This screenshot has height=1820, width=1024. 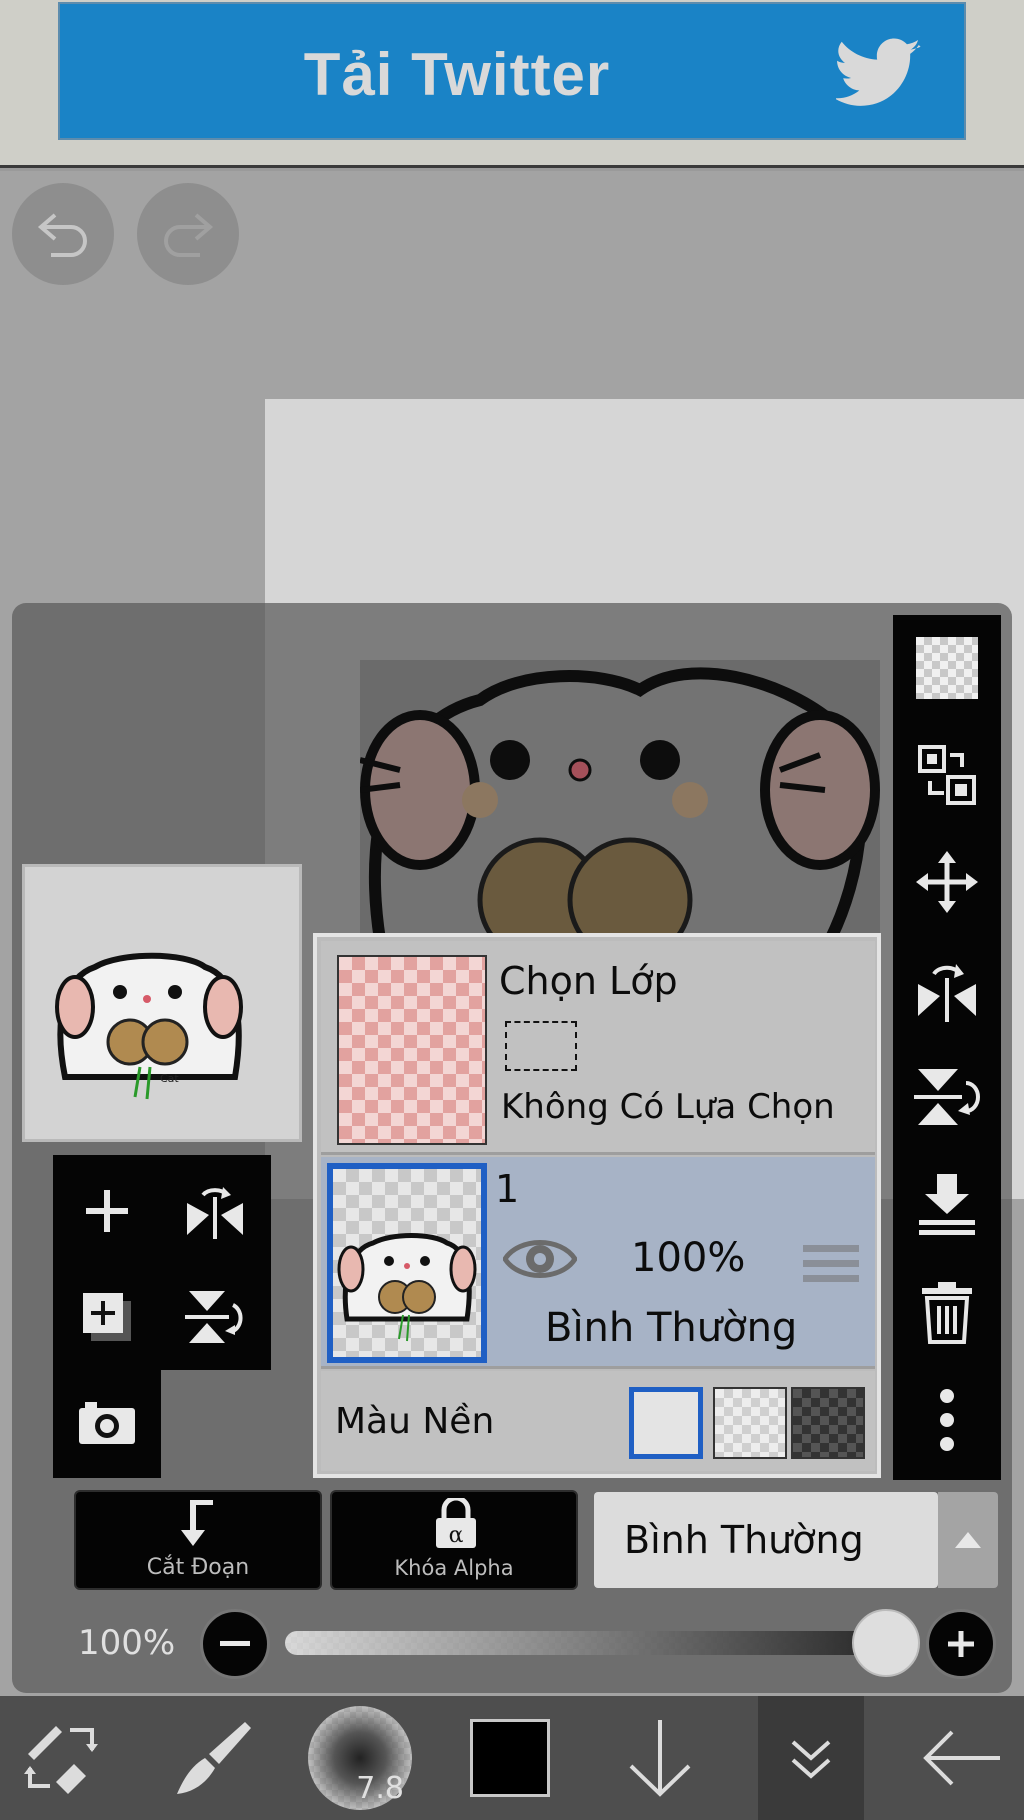 I want to click on flip-layer-horizontal-icon, so click(x=215, y=1213).